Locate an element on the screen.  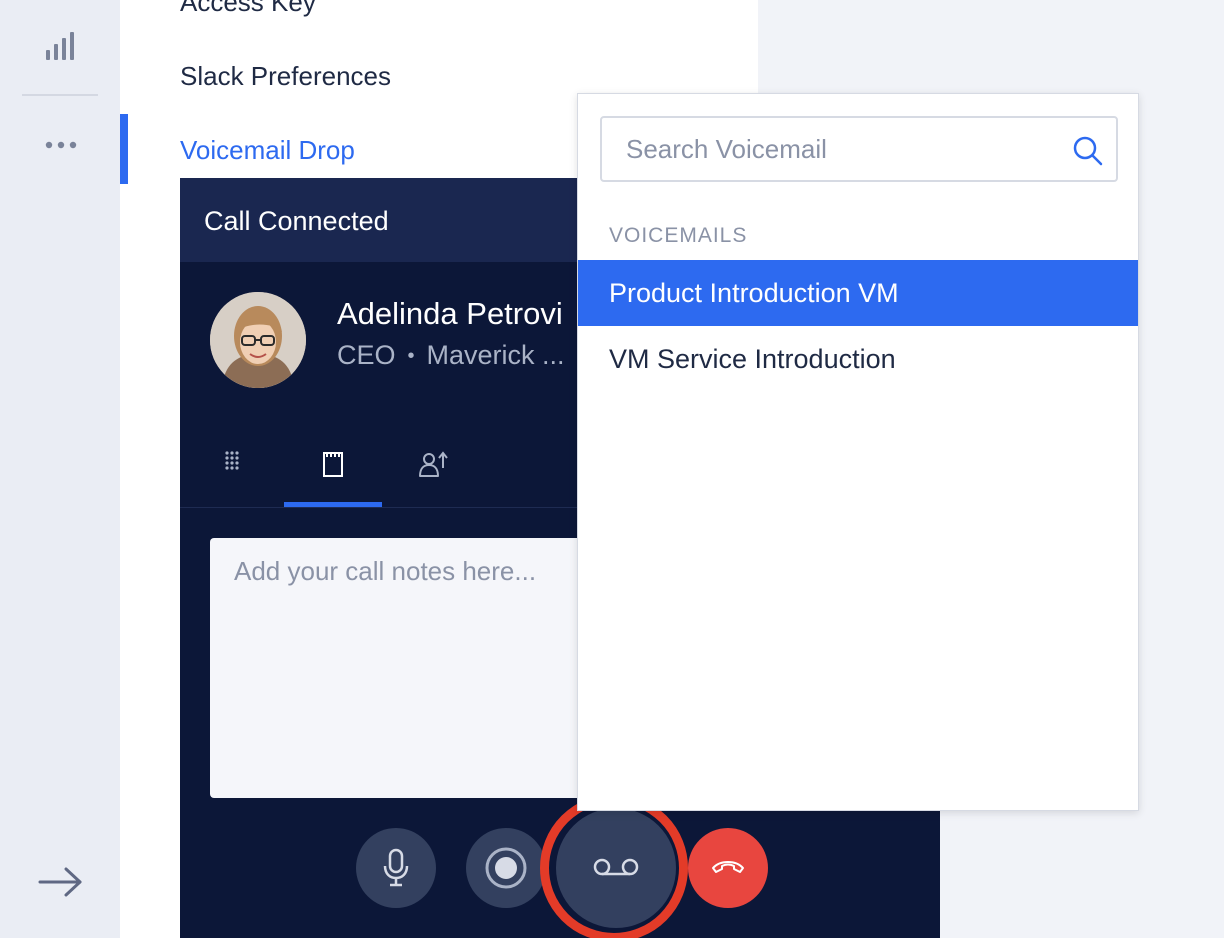
notes-icon is located at coordinates (333, 464).